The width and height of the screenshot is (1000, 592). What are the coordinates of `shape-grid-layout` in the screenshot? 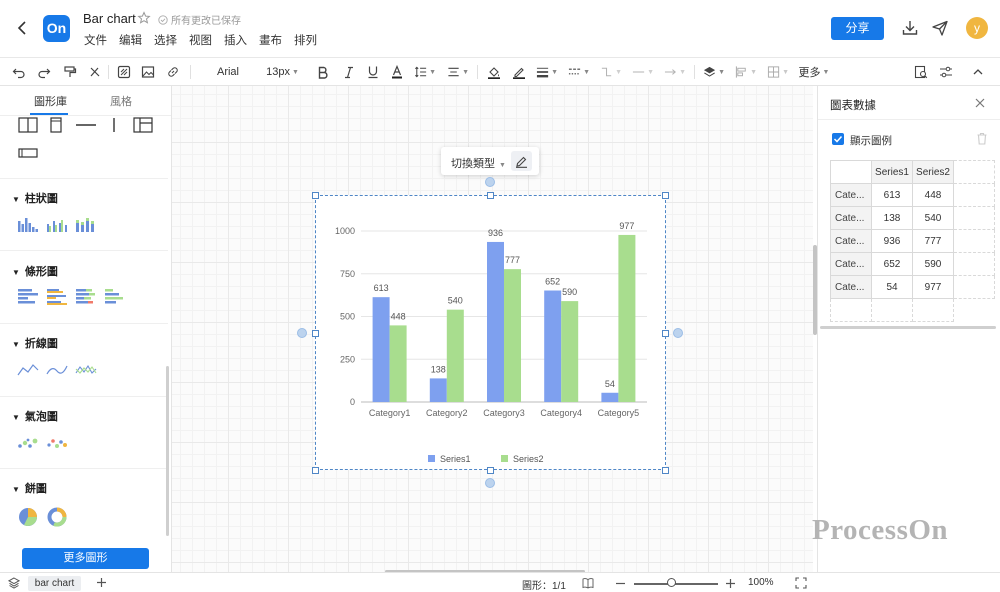 It's located at (143, 125).